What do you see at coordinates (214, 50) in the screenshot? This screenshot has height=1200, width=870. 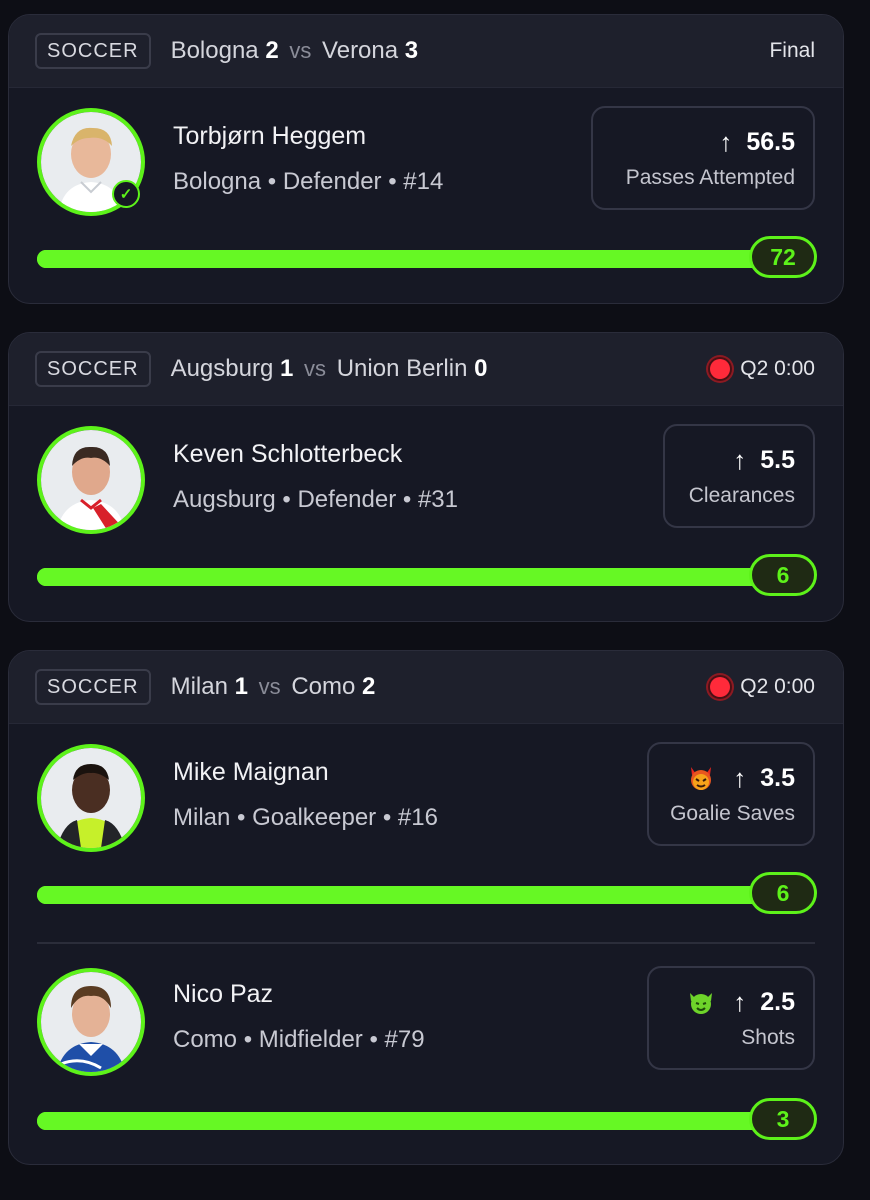 I see `team-home: Bologna` at bounding box center [214, 50].